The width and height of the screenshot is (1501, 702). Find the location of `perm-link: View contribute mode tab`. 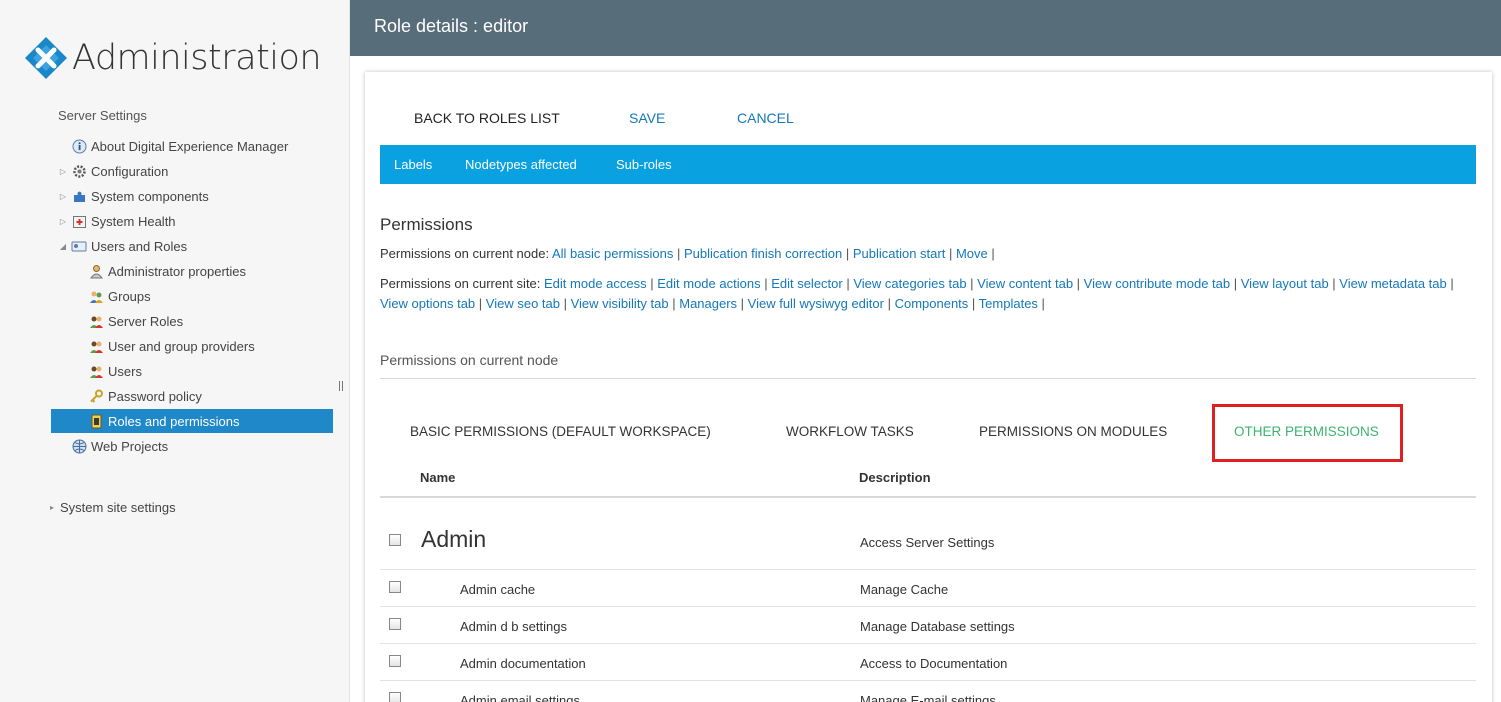

perm-link: View contribute mode tab is located at coordinates (1157, 283).